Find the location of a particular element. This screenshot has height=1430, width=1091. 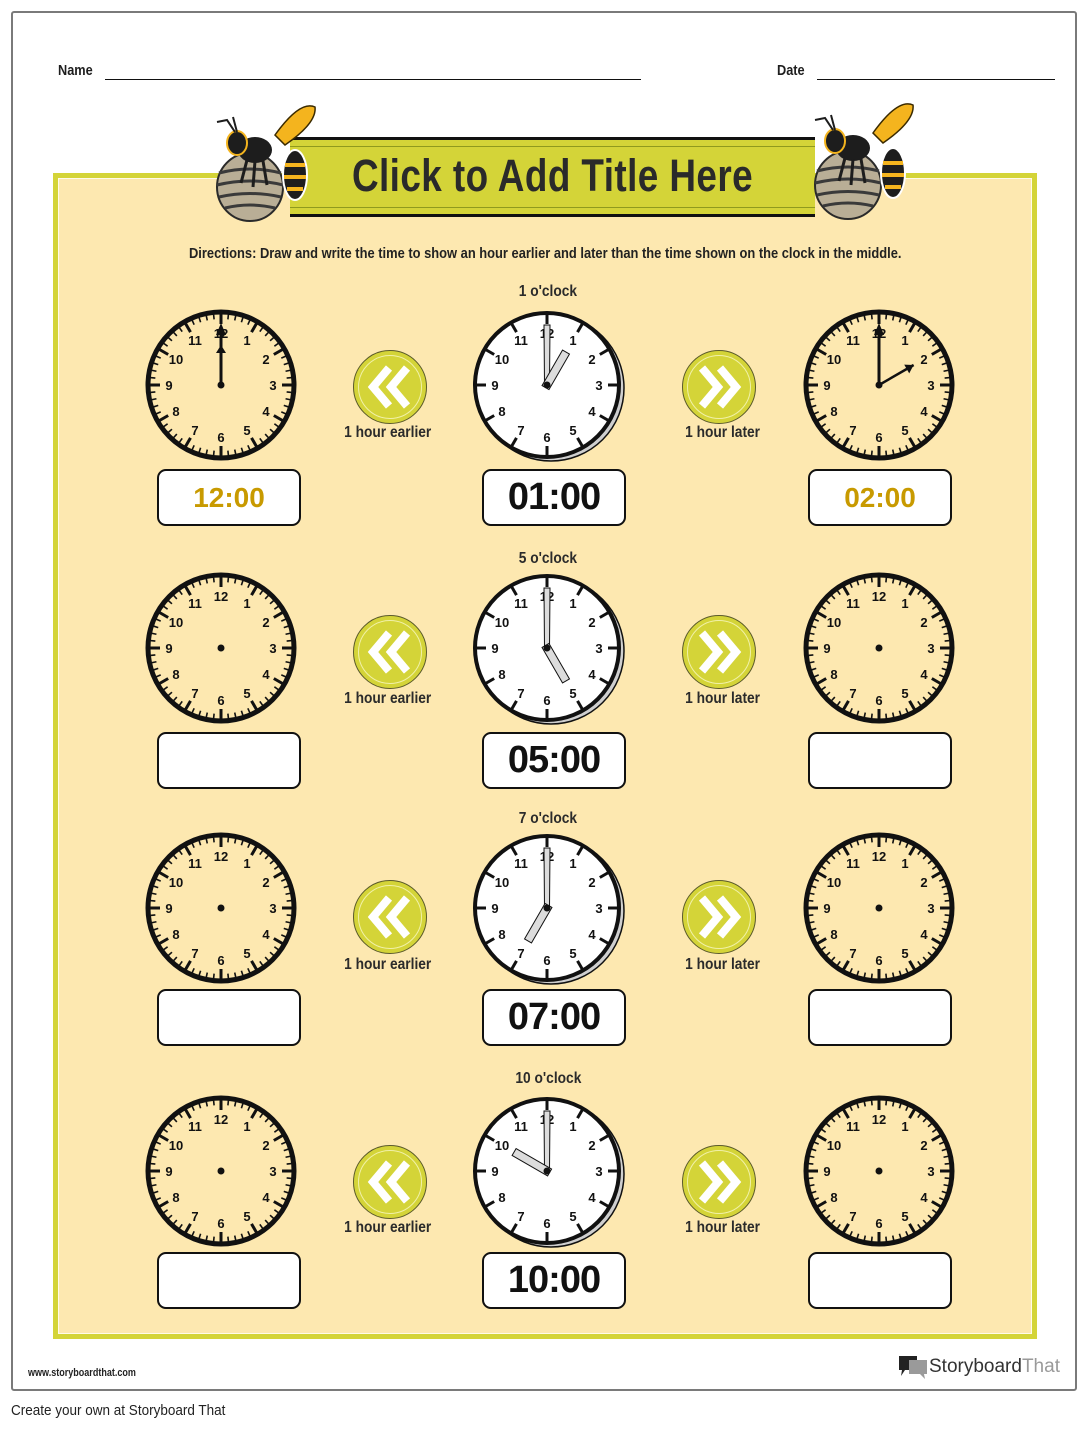

center-time-label-text: 7 o'clock is located at coordinates (548, 818).